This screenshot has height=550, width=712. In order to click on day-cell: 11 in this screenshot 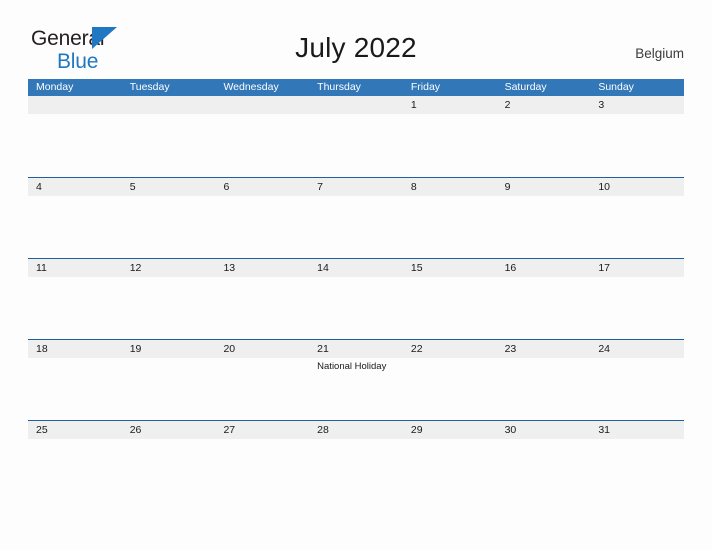, I will do `click(75, 299)`.